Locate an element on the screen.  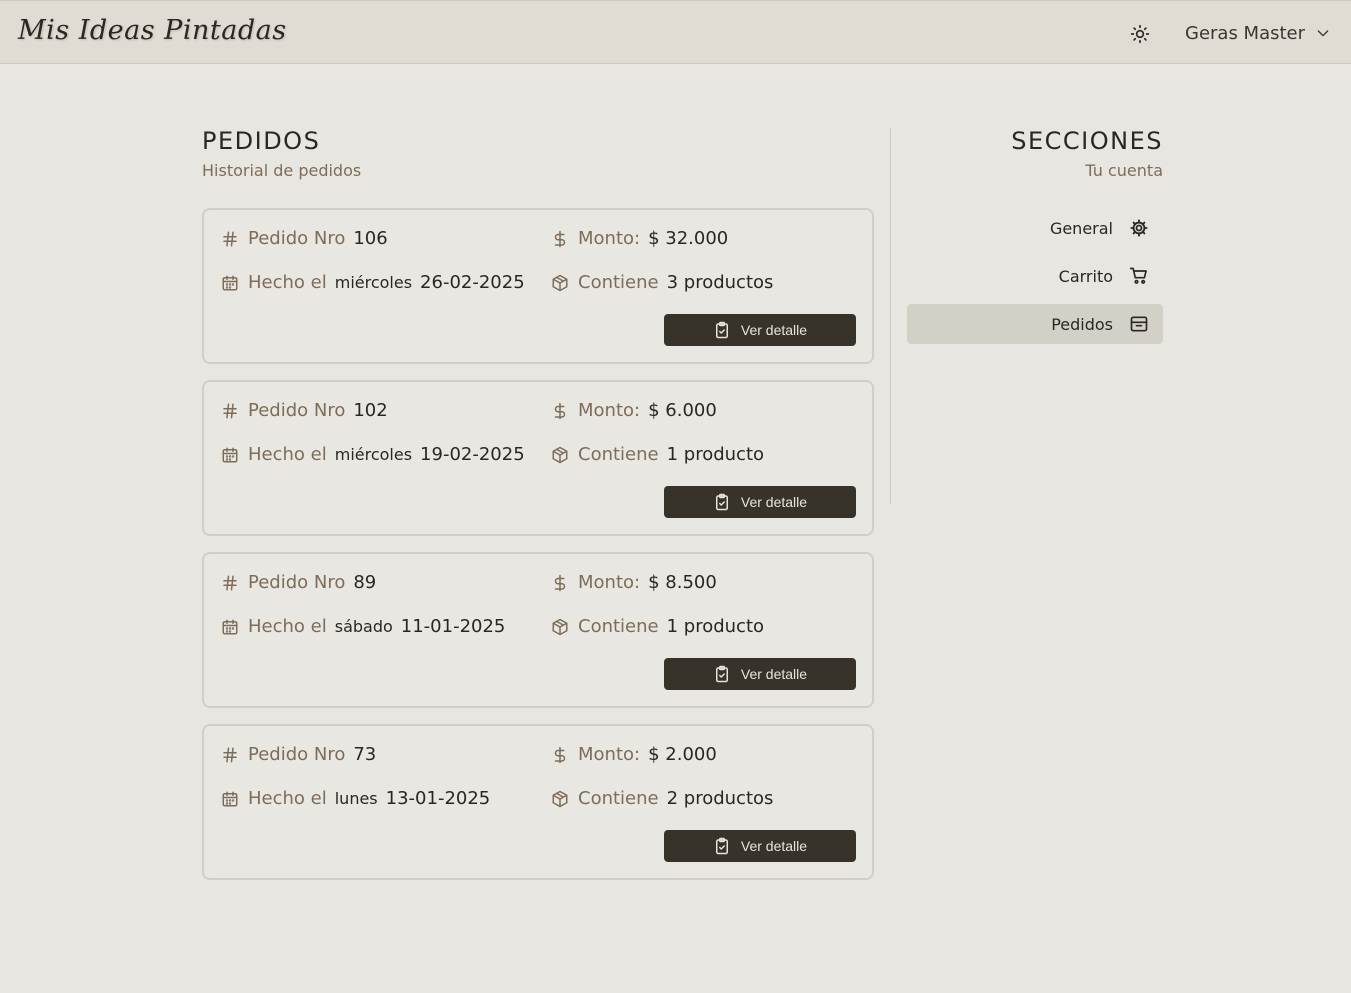
order-number-row: Pedido Nro 102 is located at coordinates (304, 410).